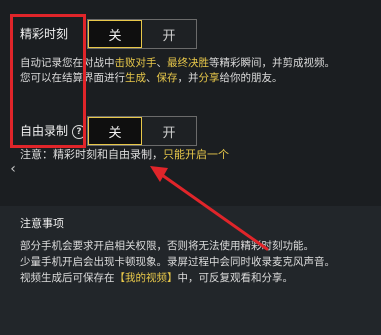 The height and width of the screenshot is (335, 381). What do you see at coordinates (209, 208) in the screenshot?
I see `annotation-arrow` at bounding box center [209, 208].